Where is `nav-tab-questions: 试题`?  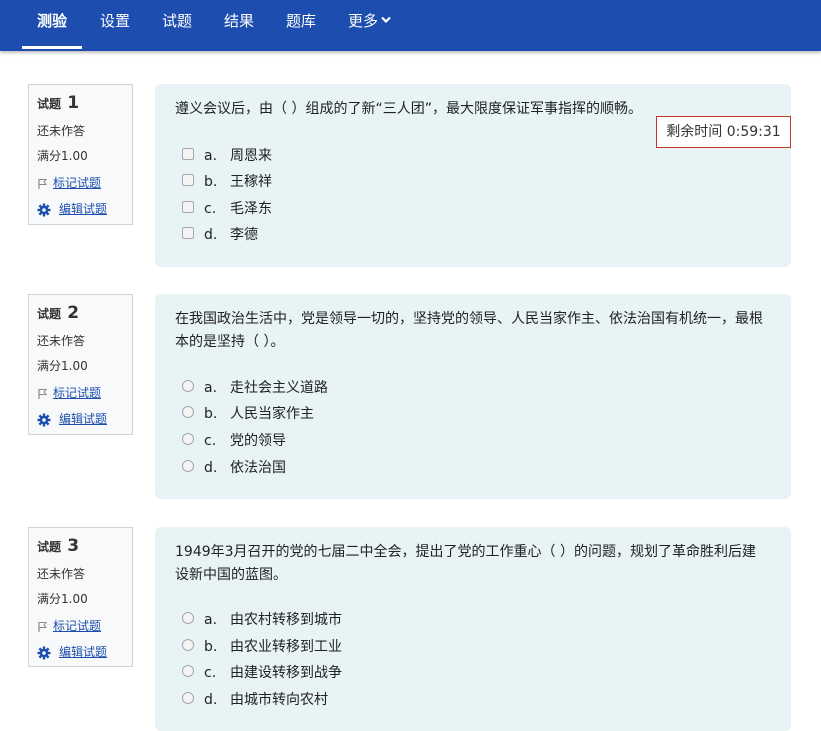 nav-tab-questions: 试题 is located at coordinates (177, 25).